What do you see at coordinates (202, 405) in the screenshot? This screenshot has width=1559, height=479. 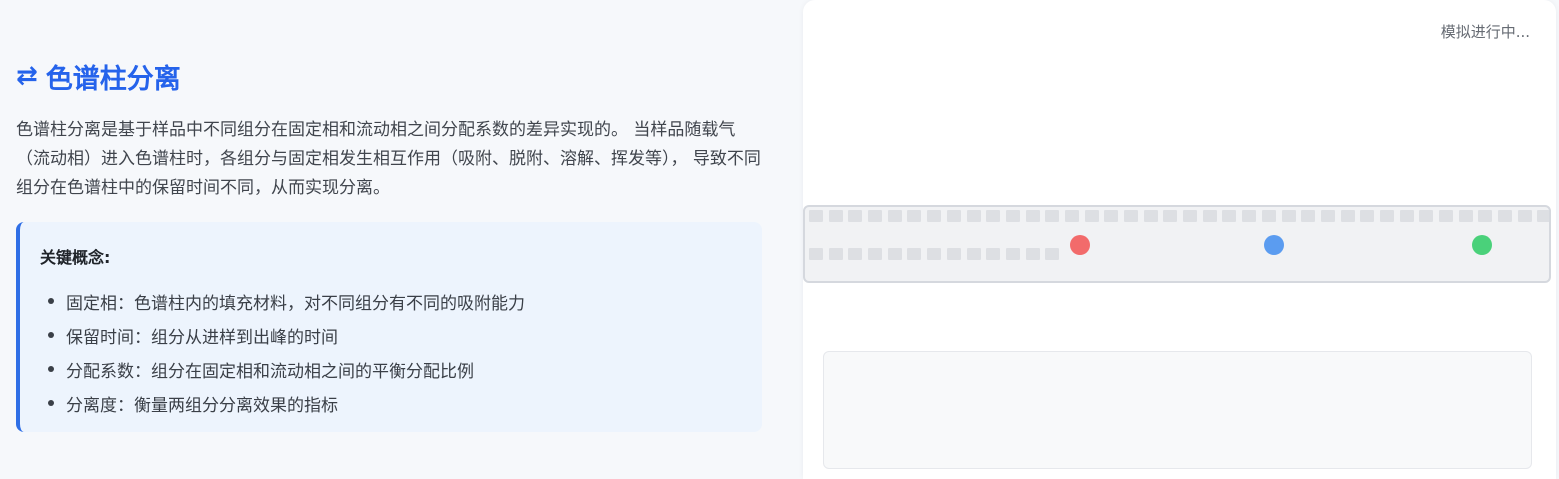 I see `concept-text: 分离度：衡量两组分分离效果的指标` at bounding box center [202, 405].